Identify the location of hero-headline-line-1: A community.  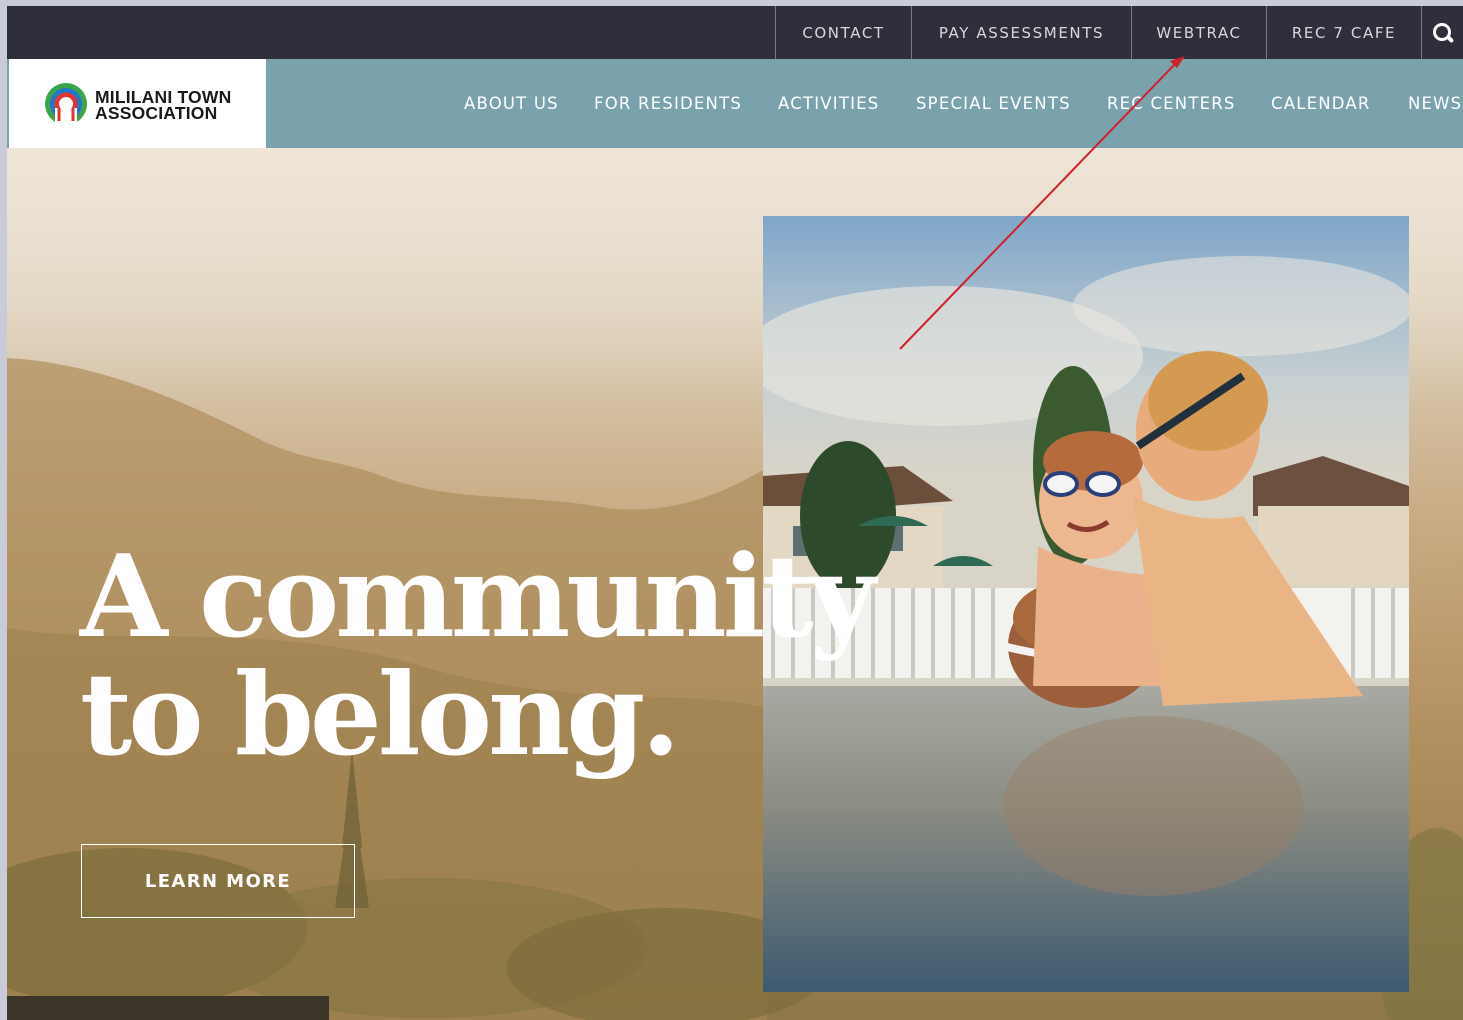
(477, 596).